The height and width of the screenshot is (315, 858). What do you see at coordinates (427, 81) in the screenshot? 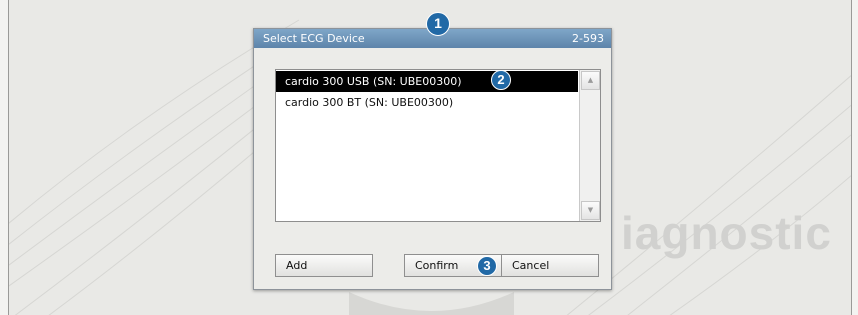
I see `device-list-item-usb: cardio 300 USB (SN: UBE00300)` at bounding box center [427, 81].